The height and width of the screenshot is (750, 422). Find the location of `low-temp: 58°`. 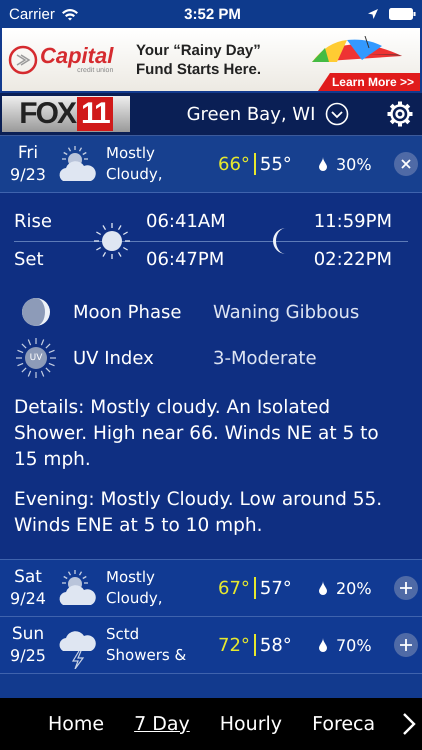

low-temp: 58° is located at coordinates (276, 645).